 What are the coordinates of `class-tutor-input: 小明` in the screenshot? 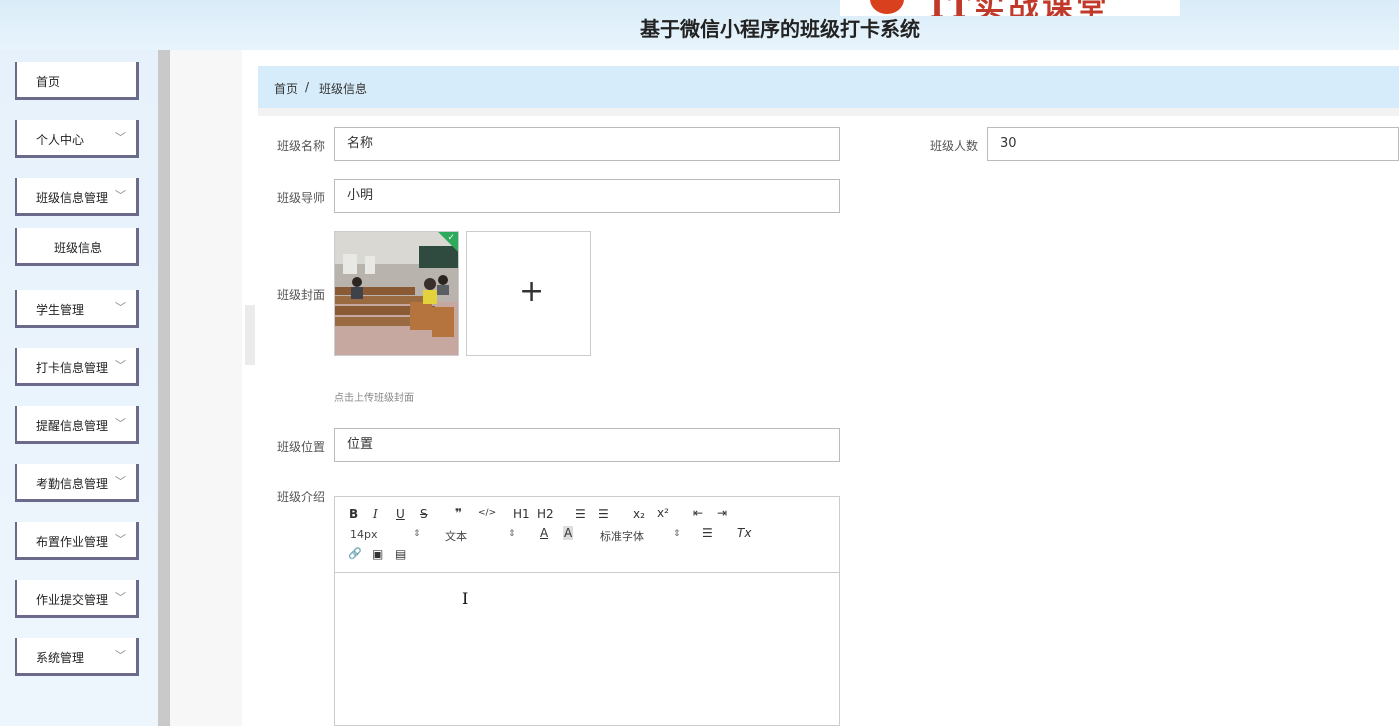 It's located at (587, 196).